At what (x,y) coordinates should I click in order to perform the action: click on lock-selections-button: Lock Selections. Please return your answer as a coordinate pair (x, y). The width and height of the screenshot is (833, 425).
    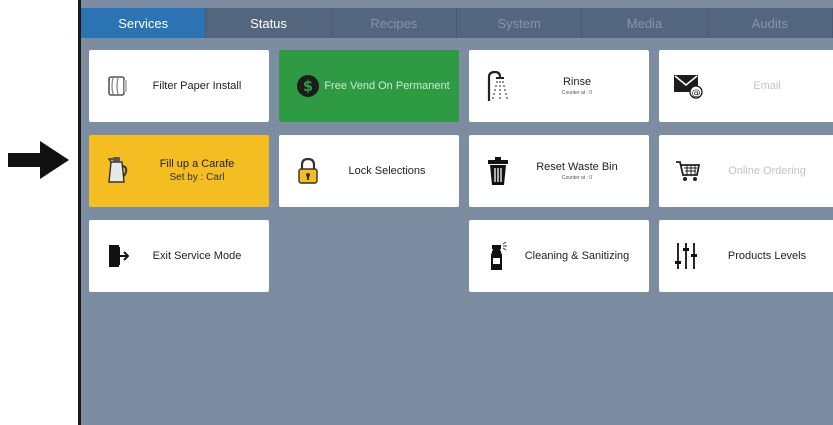
    Looking at the image, I should click on (369, 171).